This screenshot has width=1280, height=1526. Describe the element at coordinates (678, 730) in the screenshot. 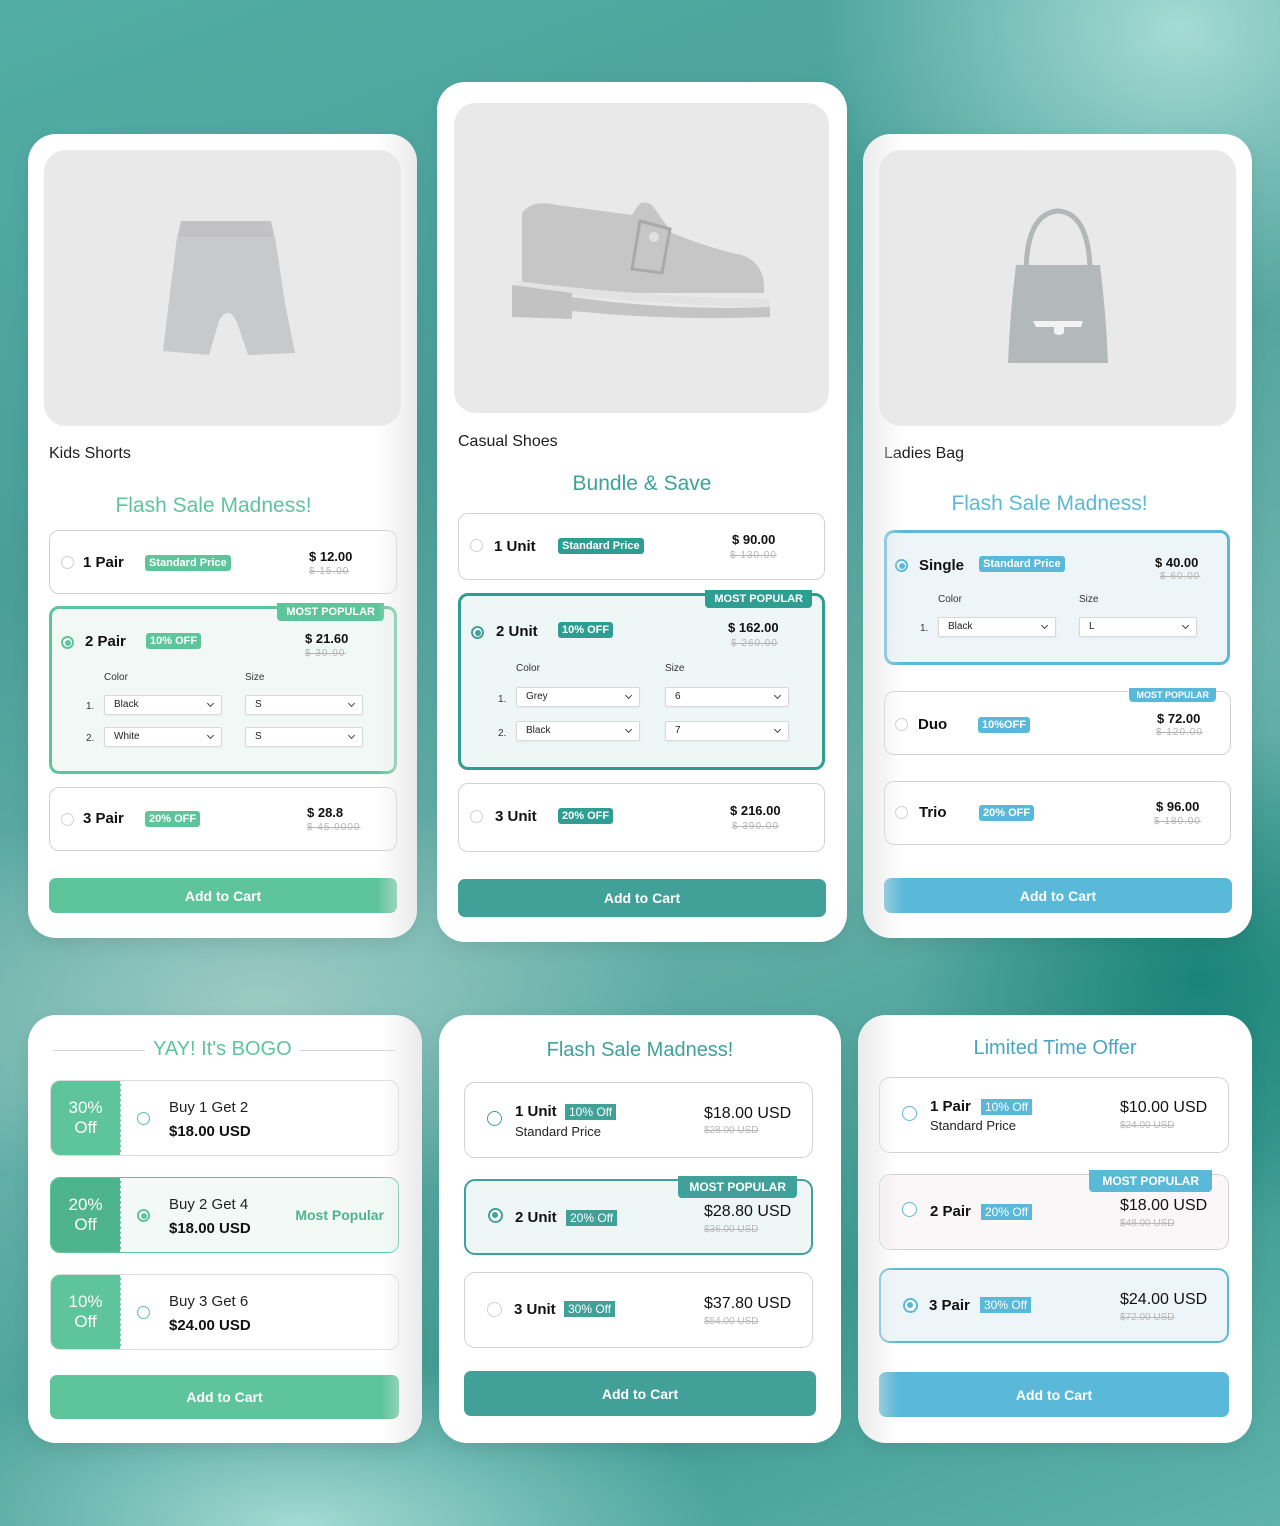

I see `select-value: 7` at that location.